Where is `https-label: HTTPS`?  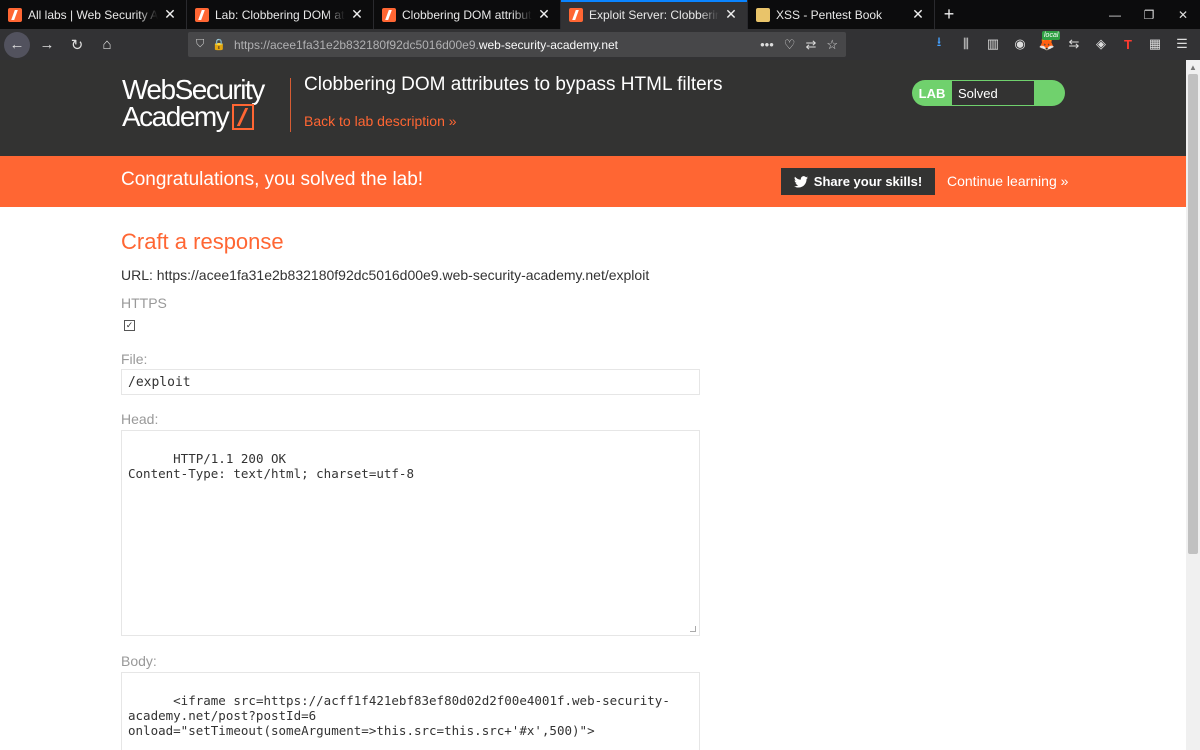 https-label: HTTPS is located at coordinates (144, 303).